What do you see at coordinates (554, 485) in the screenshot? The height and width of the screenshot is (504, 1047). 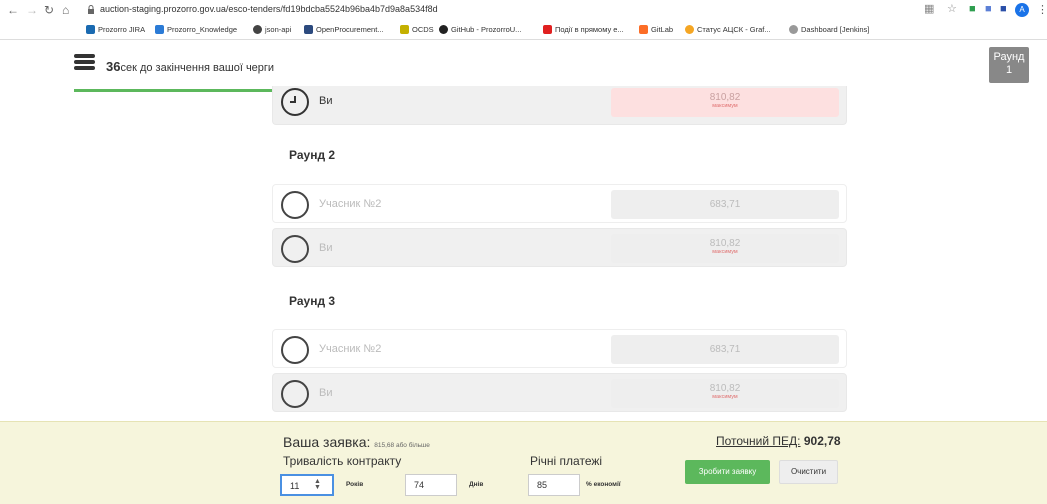 I see `payments-input: 85` at bounding box center [554, 485].